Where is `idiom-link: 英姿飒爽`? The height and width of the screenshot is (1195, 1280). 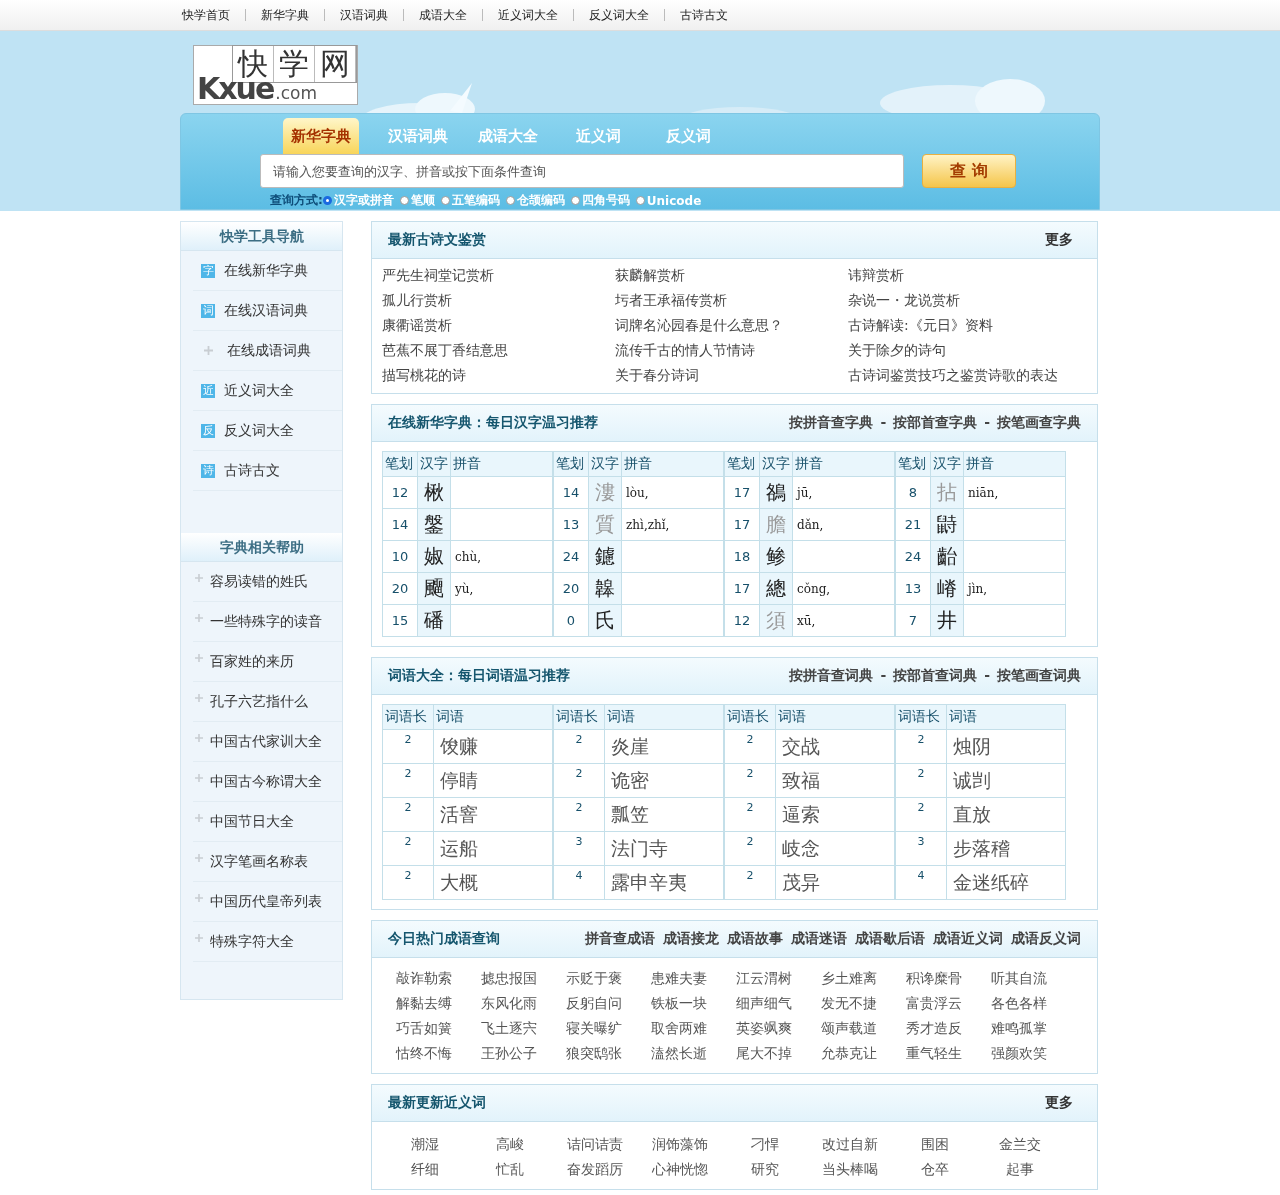
idiom-link: 英姿飒爽 is located at coordinates (778, 1028).